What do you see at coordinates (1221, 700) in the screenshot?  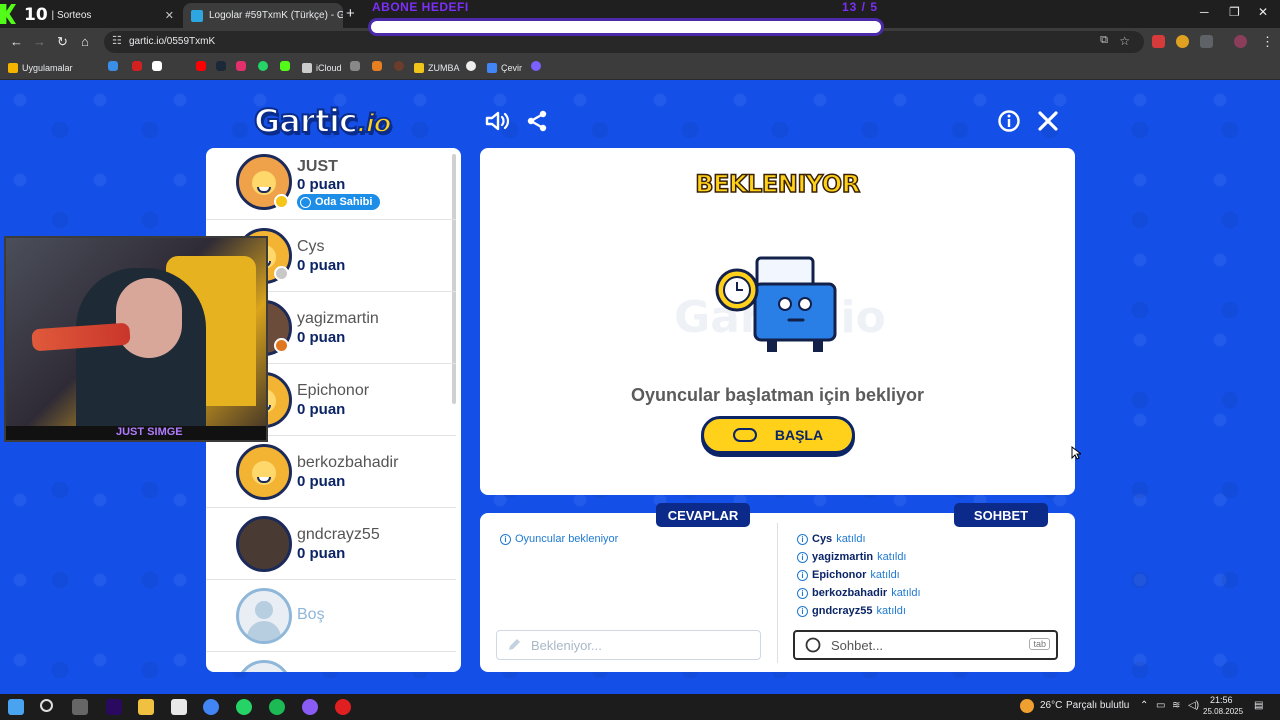 I see `clock-time: 21:56` at bounding box center [1221, 700].